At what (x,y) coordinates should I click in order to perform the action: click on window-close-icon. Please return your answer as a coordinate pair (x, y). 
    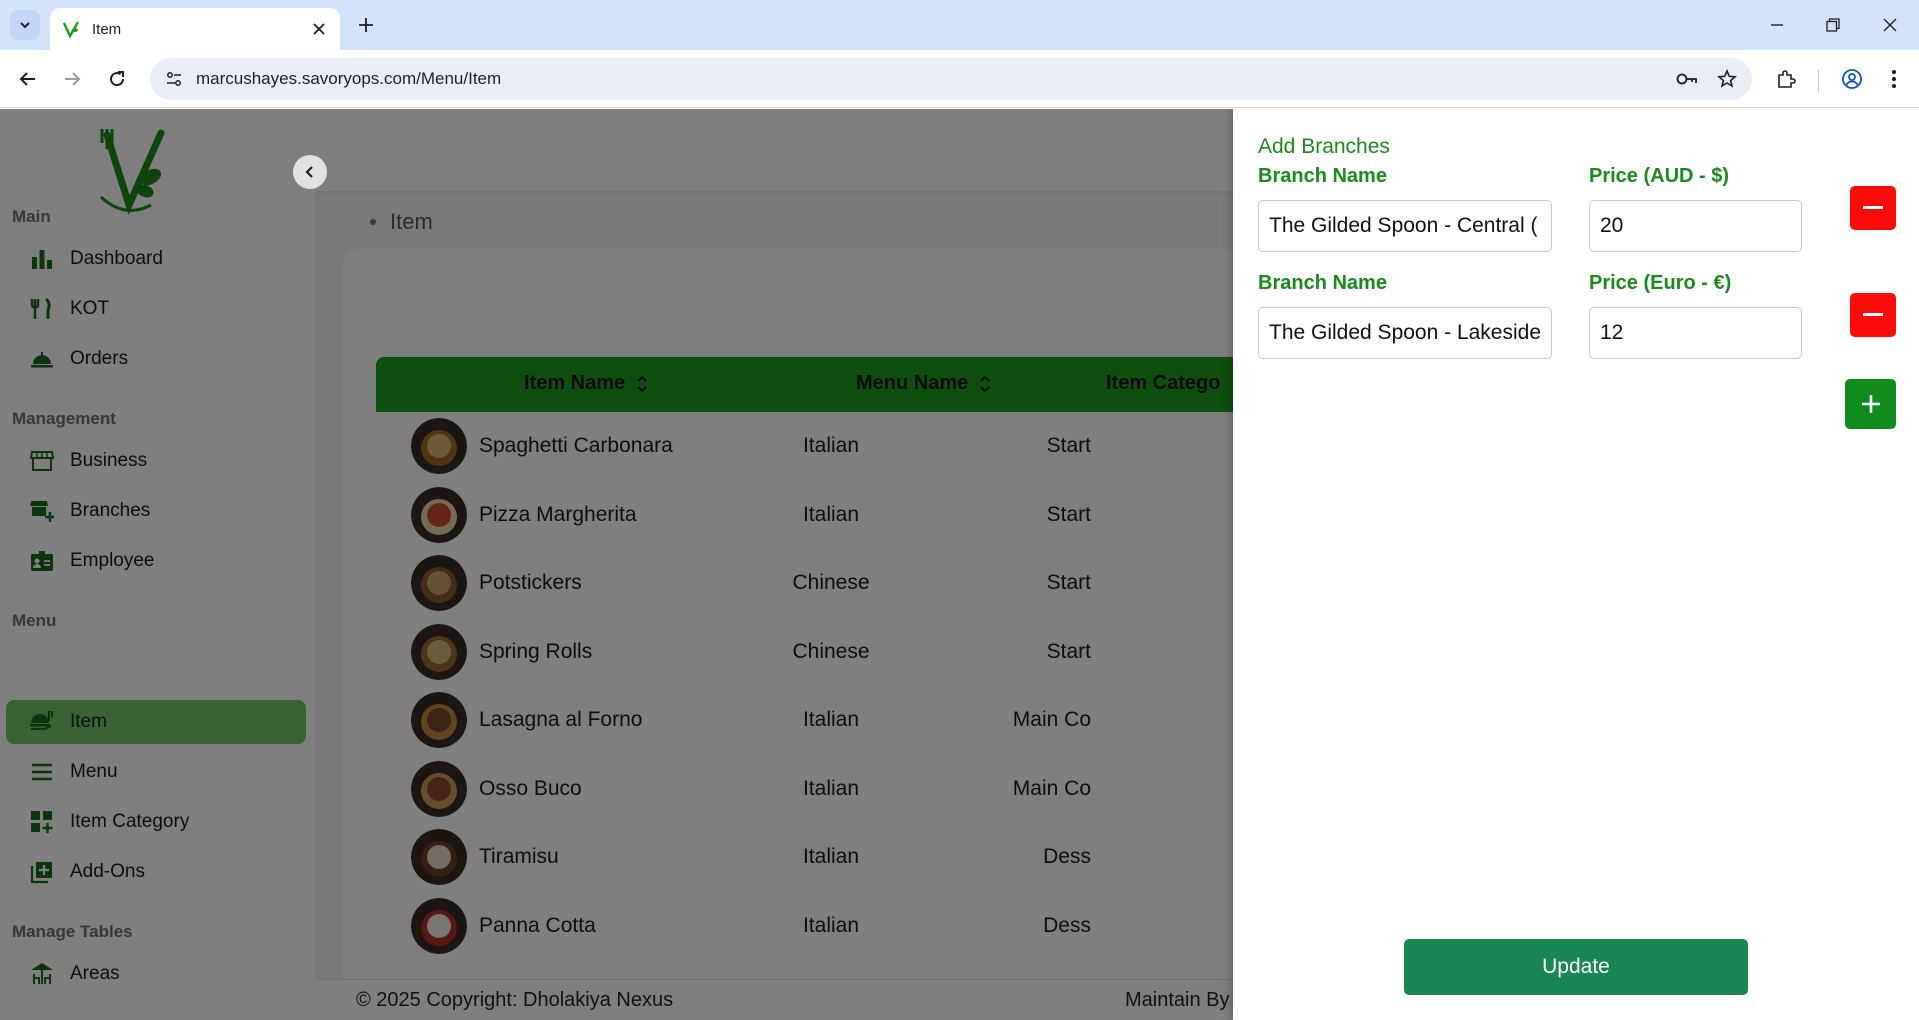
    Looking at the image, I should click on (1890, 25).